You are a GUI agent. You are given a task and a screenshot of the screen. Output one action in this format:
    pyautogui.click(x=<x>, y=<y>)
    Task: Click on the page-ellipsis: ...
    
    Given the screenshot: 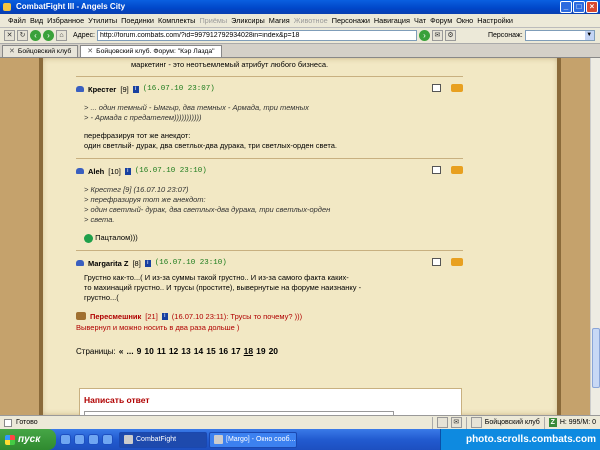 What is the action you would take?
    pyautogui.click(x=130, y=351)
    